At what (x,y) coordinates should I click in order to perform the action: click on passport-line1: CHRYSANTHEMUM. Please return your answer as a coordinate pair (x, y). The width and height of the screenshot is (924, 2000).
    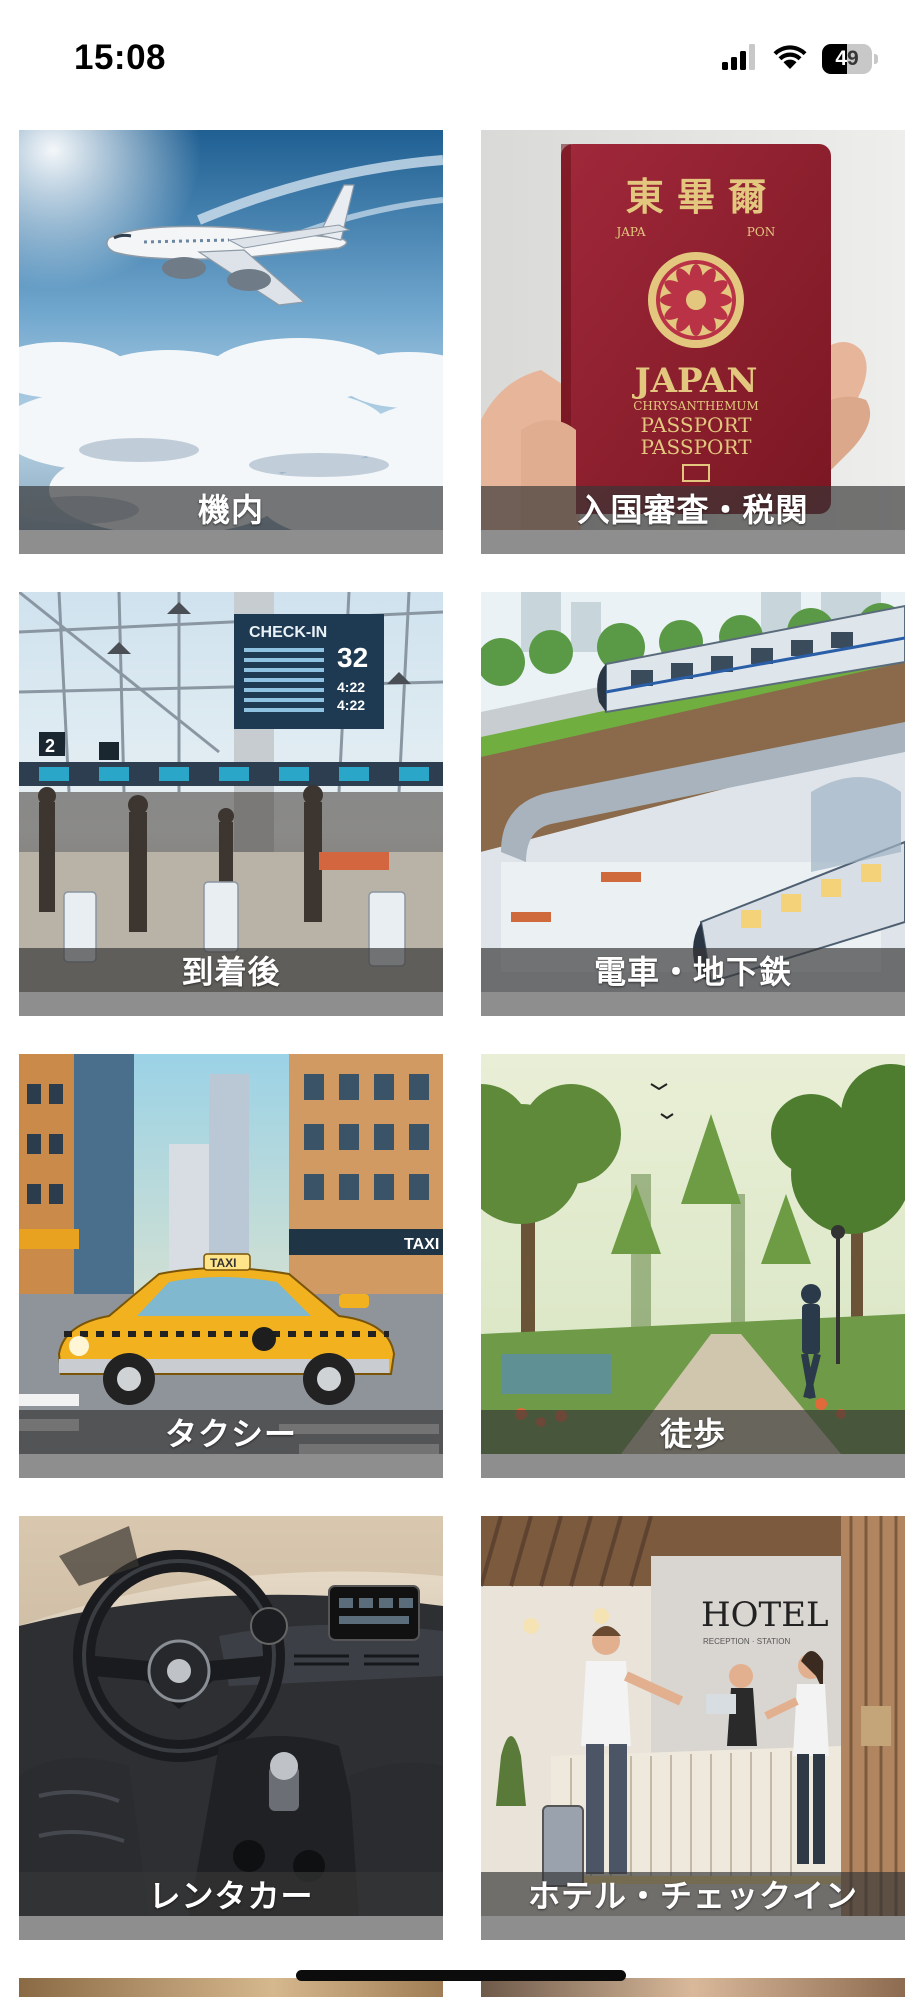
    Looking at the image, I should click on (696, 406).